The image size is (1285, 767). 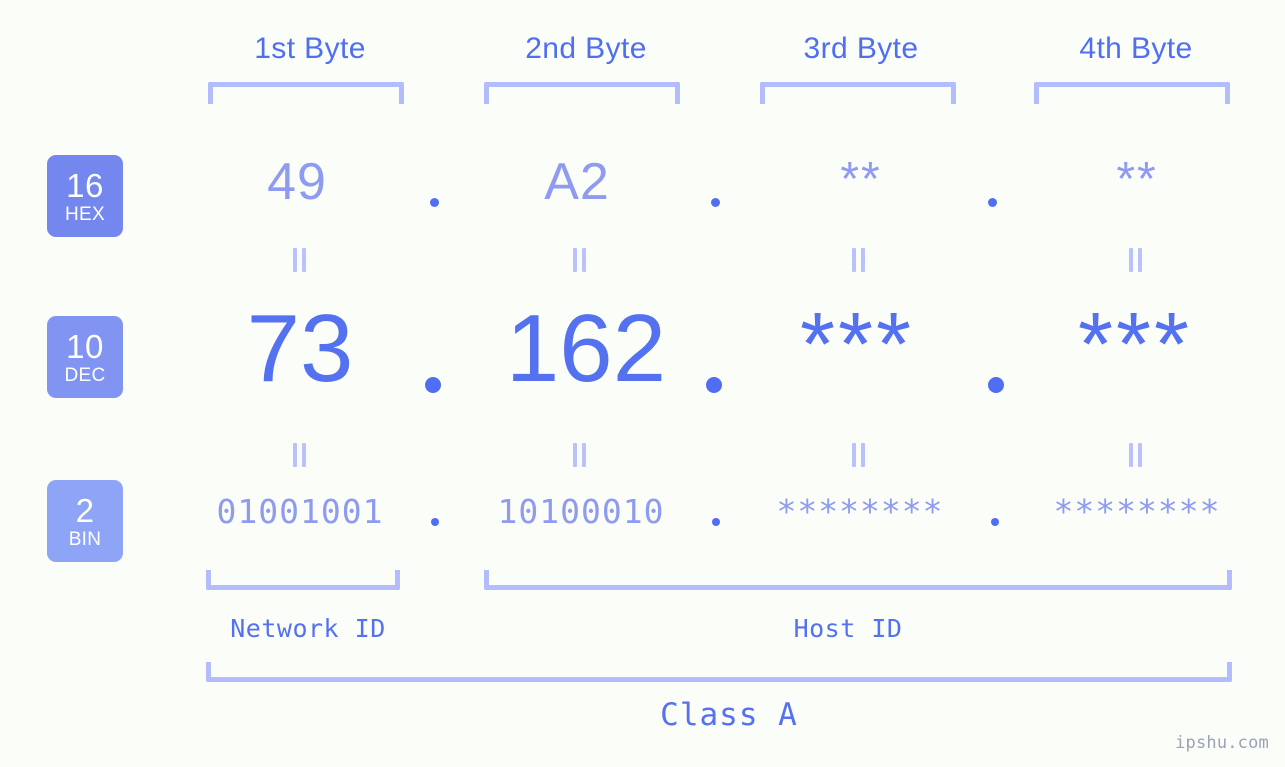 What do you see at coordinates (860, 511) in the screenshot?
I see `bin-octet-3: ********` at bounding box center [860, 511].